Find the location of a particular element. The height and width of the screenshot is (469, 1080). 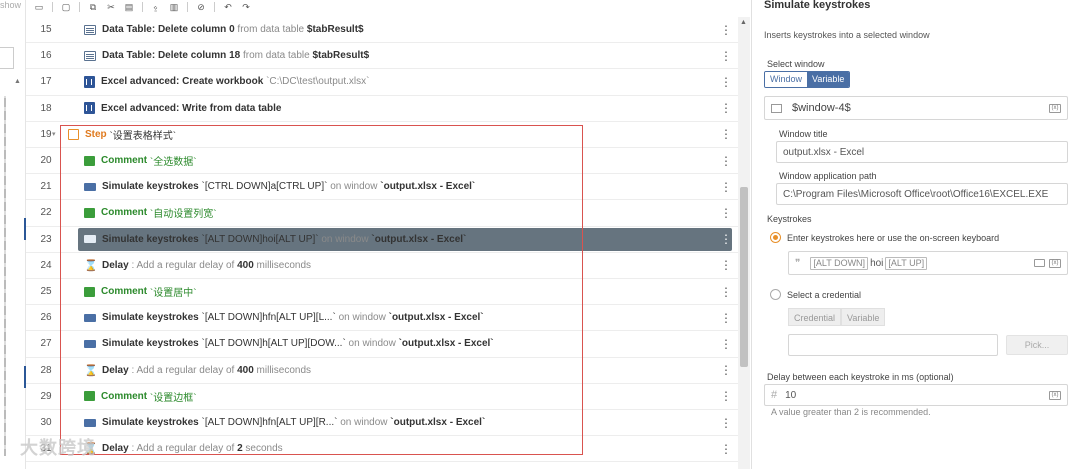

script-row: 25 Comment `设置居中` ⋮ is located at coordinates (382, 292).